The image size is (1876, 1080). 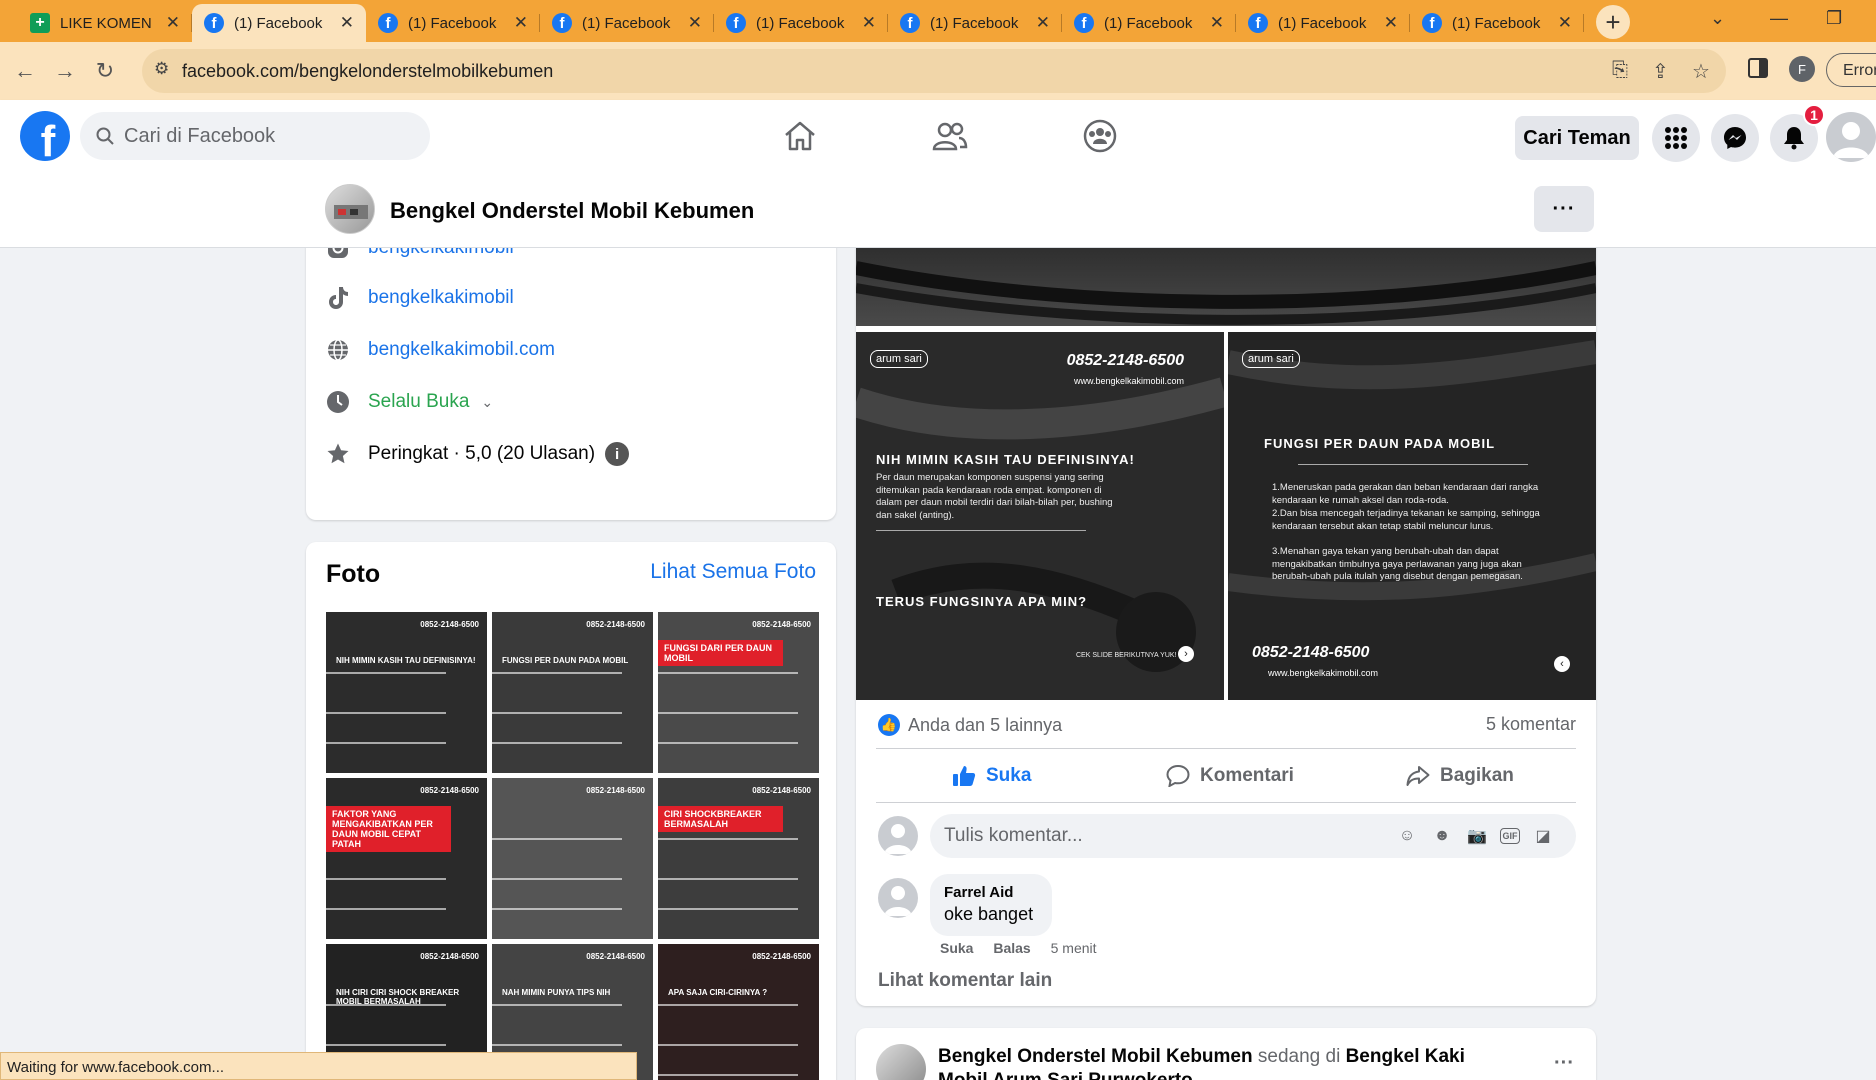 I want to click on comment-like-link: Suka, so click(x=956, y=948).